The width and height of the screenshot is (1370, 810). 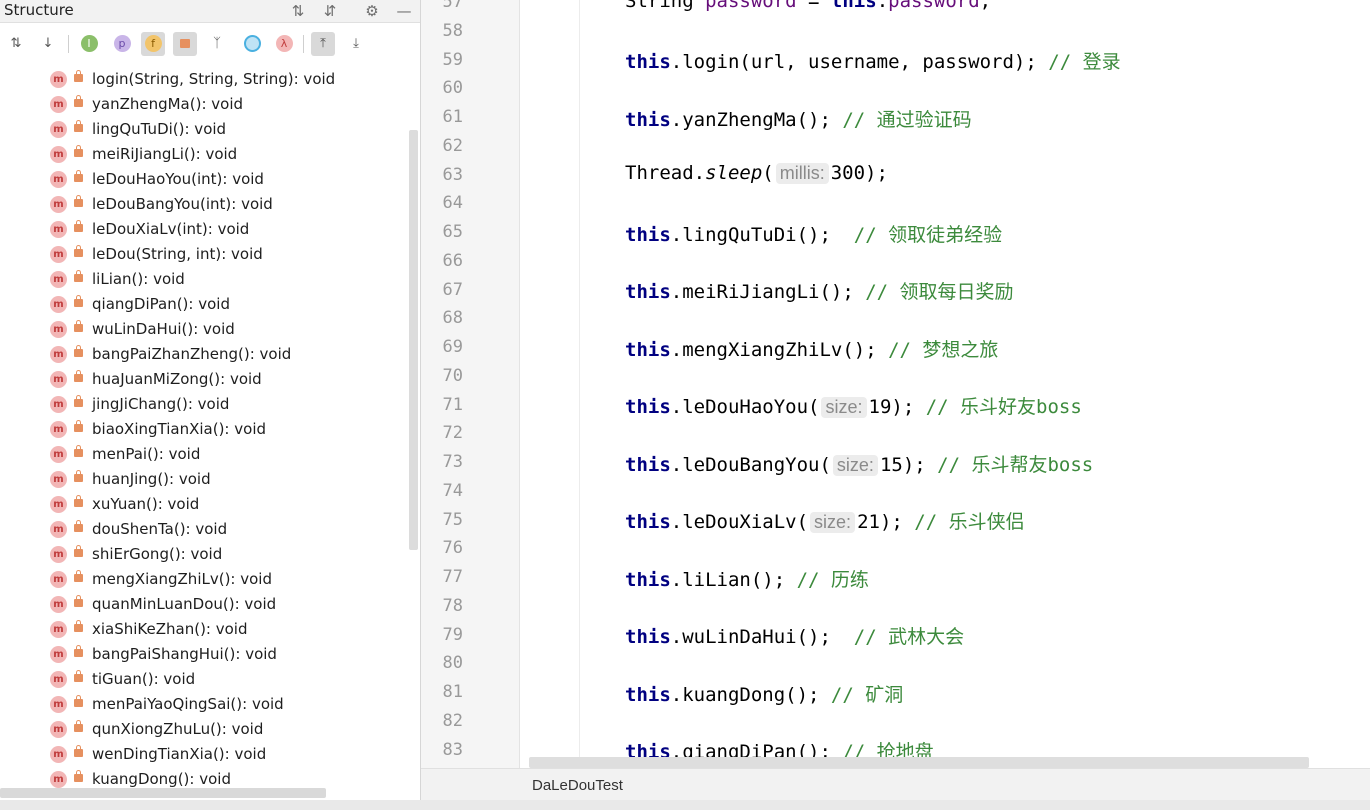 I want to click on structure-method-item: m huaJuanMiZong(): void, so click(x=204, y=379).